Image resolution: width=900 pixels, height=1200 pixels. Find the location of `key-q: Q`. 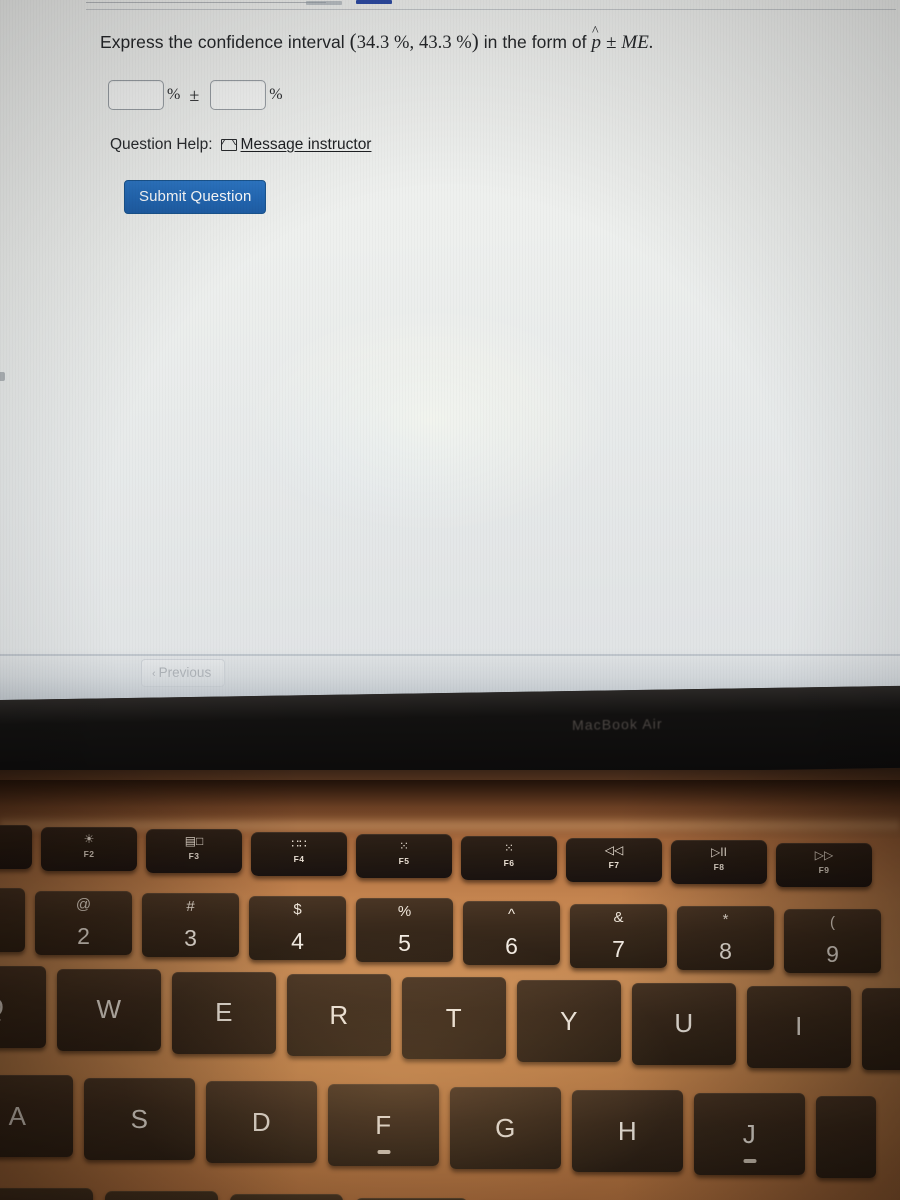

key-q: Q is located at coordinates (23, 1007).